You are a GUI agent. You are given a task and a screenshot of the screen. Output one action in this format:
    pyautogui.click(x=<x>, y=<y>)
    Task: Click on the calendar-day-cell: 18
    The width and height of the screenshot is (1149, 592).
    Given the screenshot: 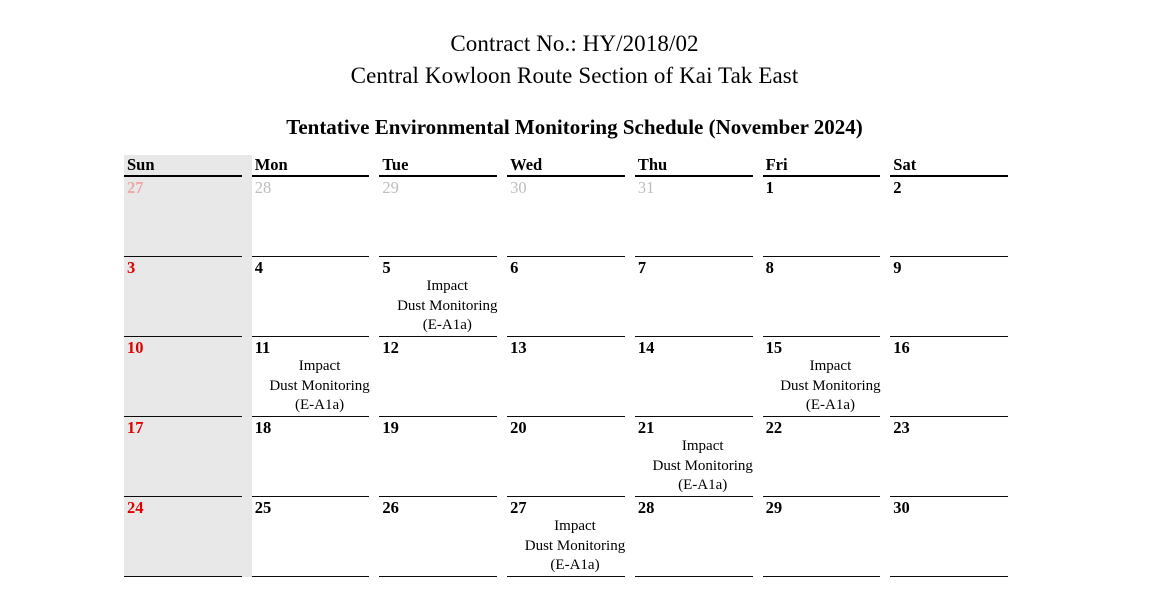 What is the action you would take?
    pyautogui.click(x=315, y=457)
    